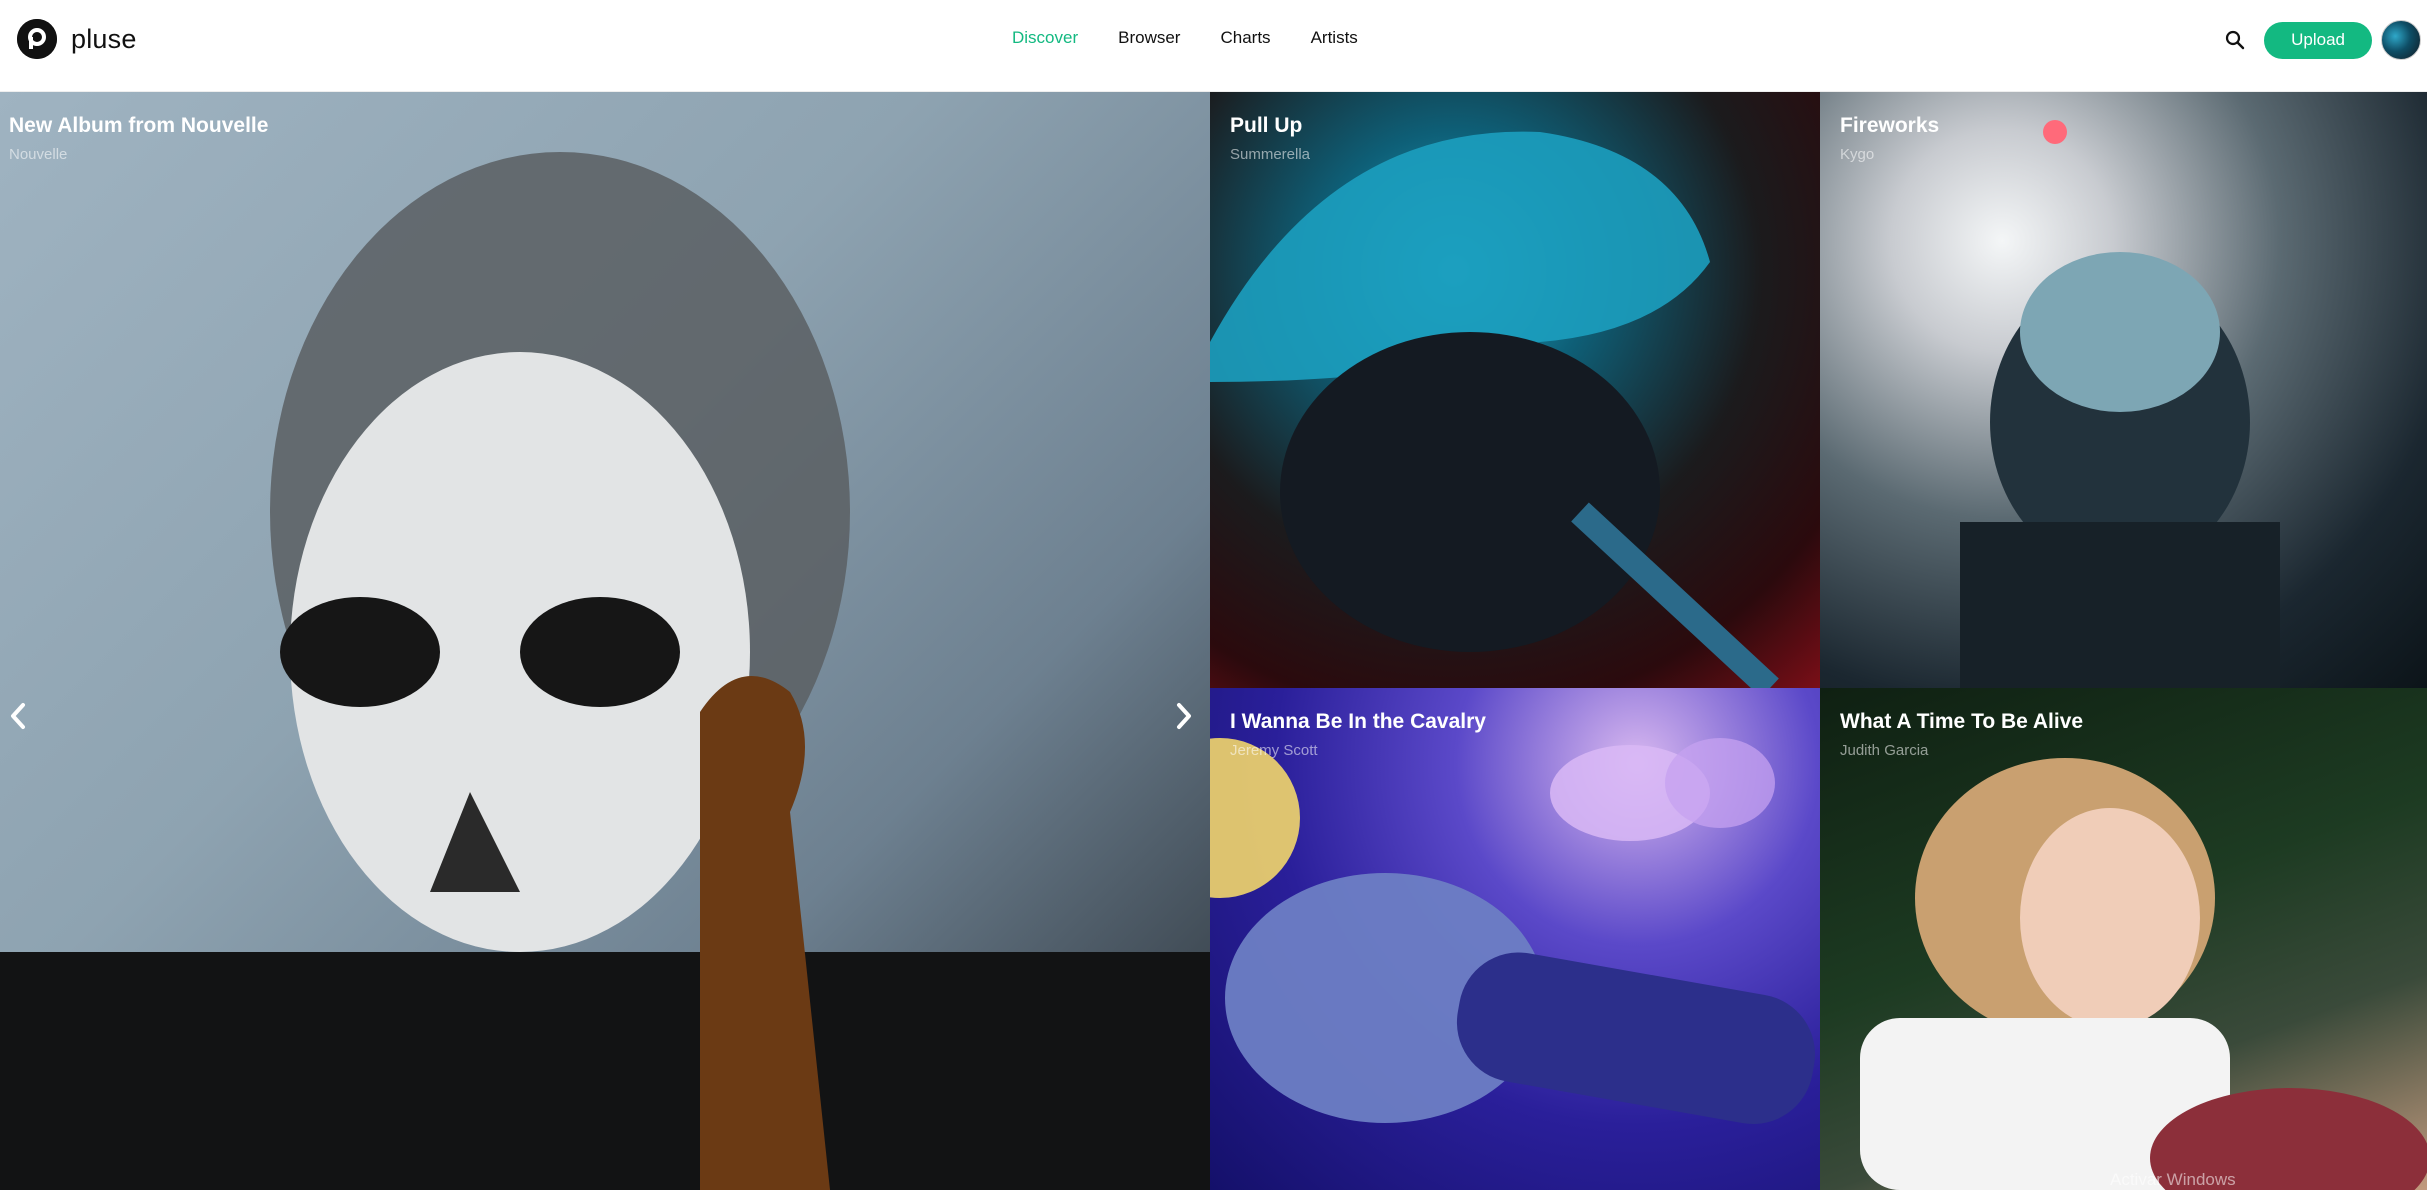 This screenshot has height=1190, width=2427. What do you see at coordinates (1962, 721) in the screenshot?
I see `tile-title: What A Time To Be Alive` at bounding box center [1962, 721].